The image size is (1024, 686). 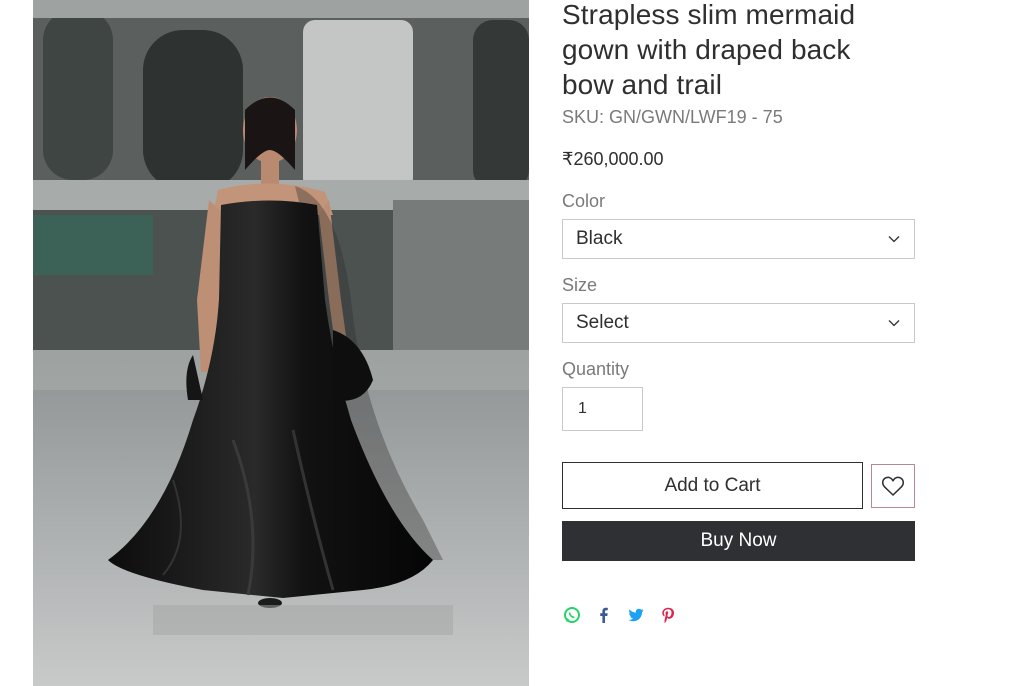 What do you see at coordinates (584, 201) in the screenshot?
I see `color-label: Color` at bounding box center [584, 201].